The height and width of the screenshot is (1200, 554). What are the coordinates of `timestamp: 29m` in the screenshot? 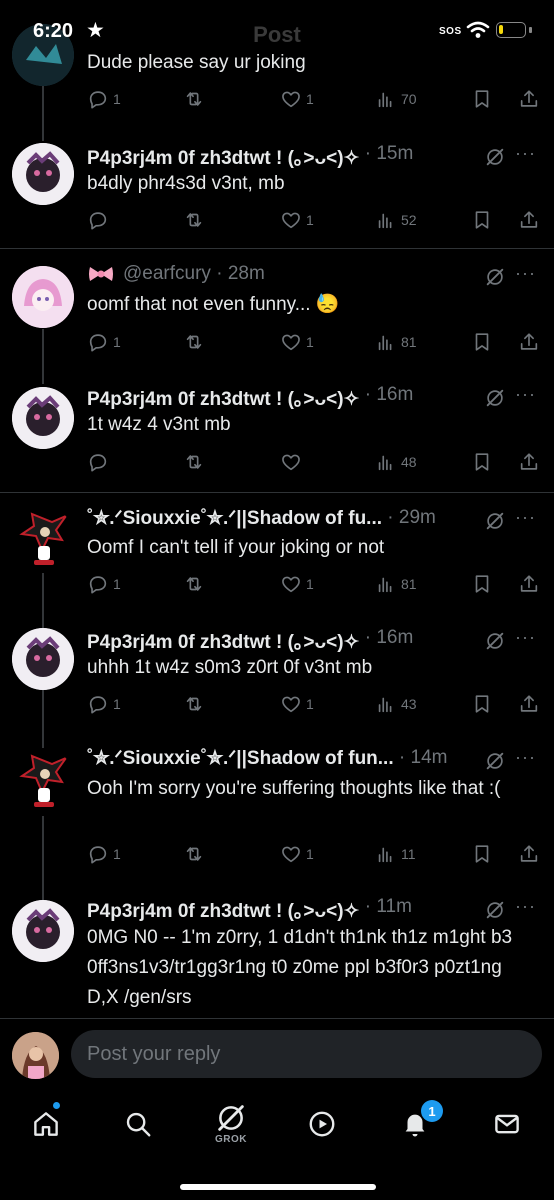 It's located at (417, 517).